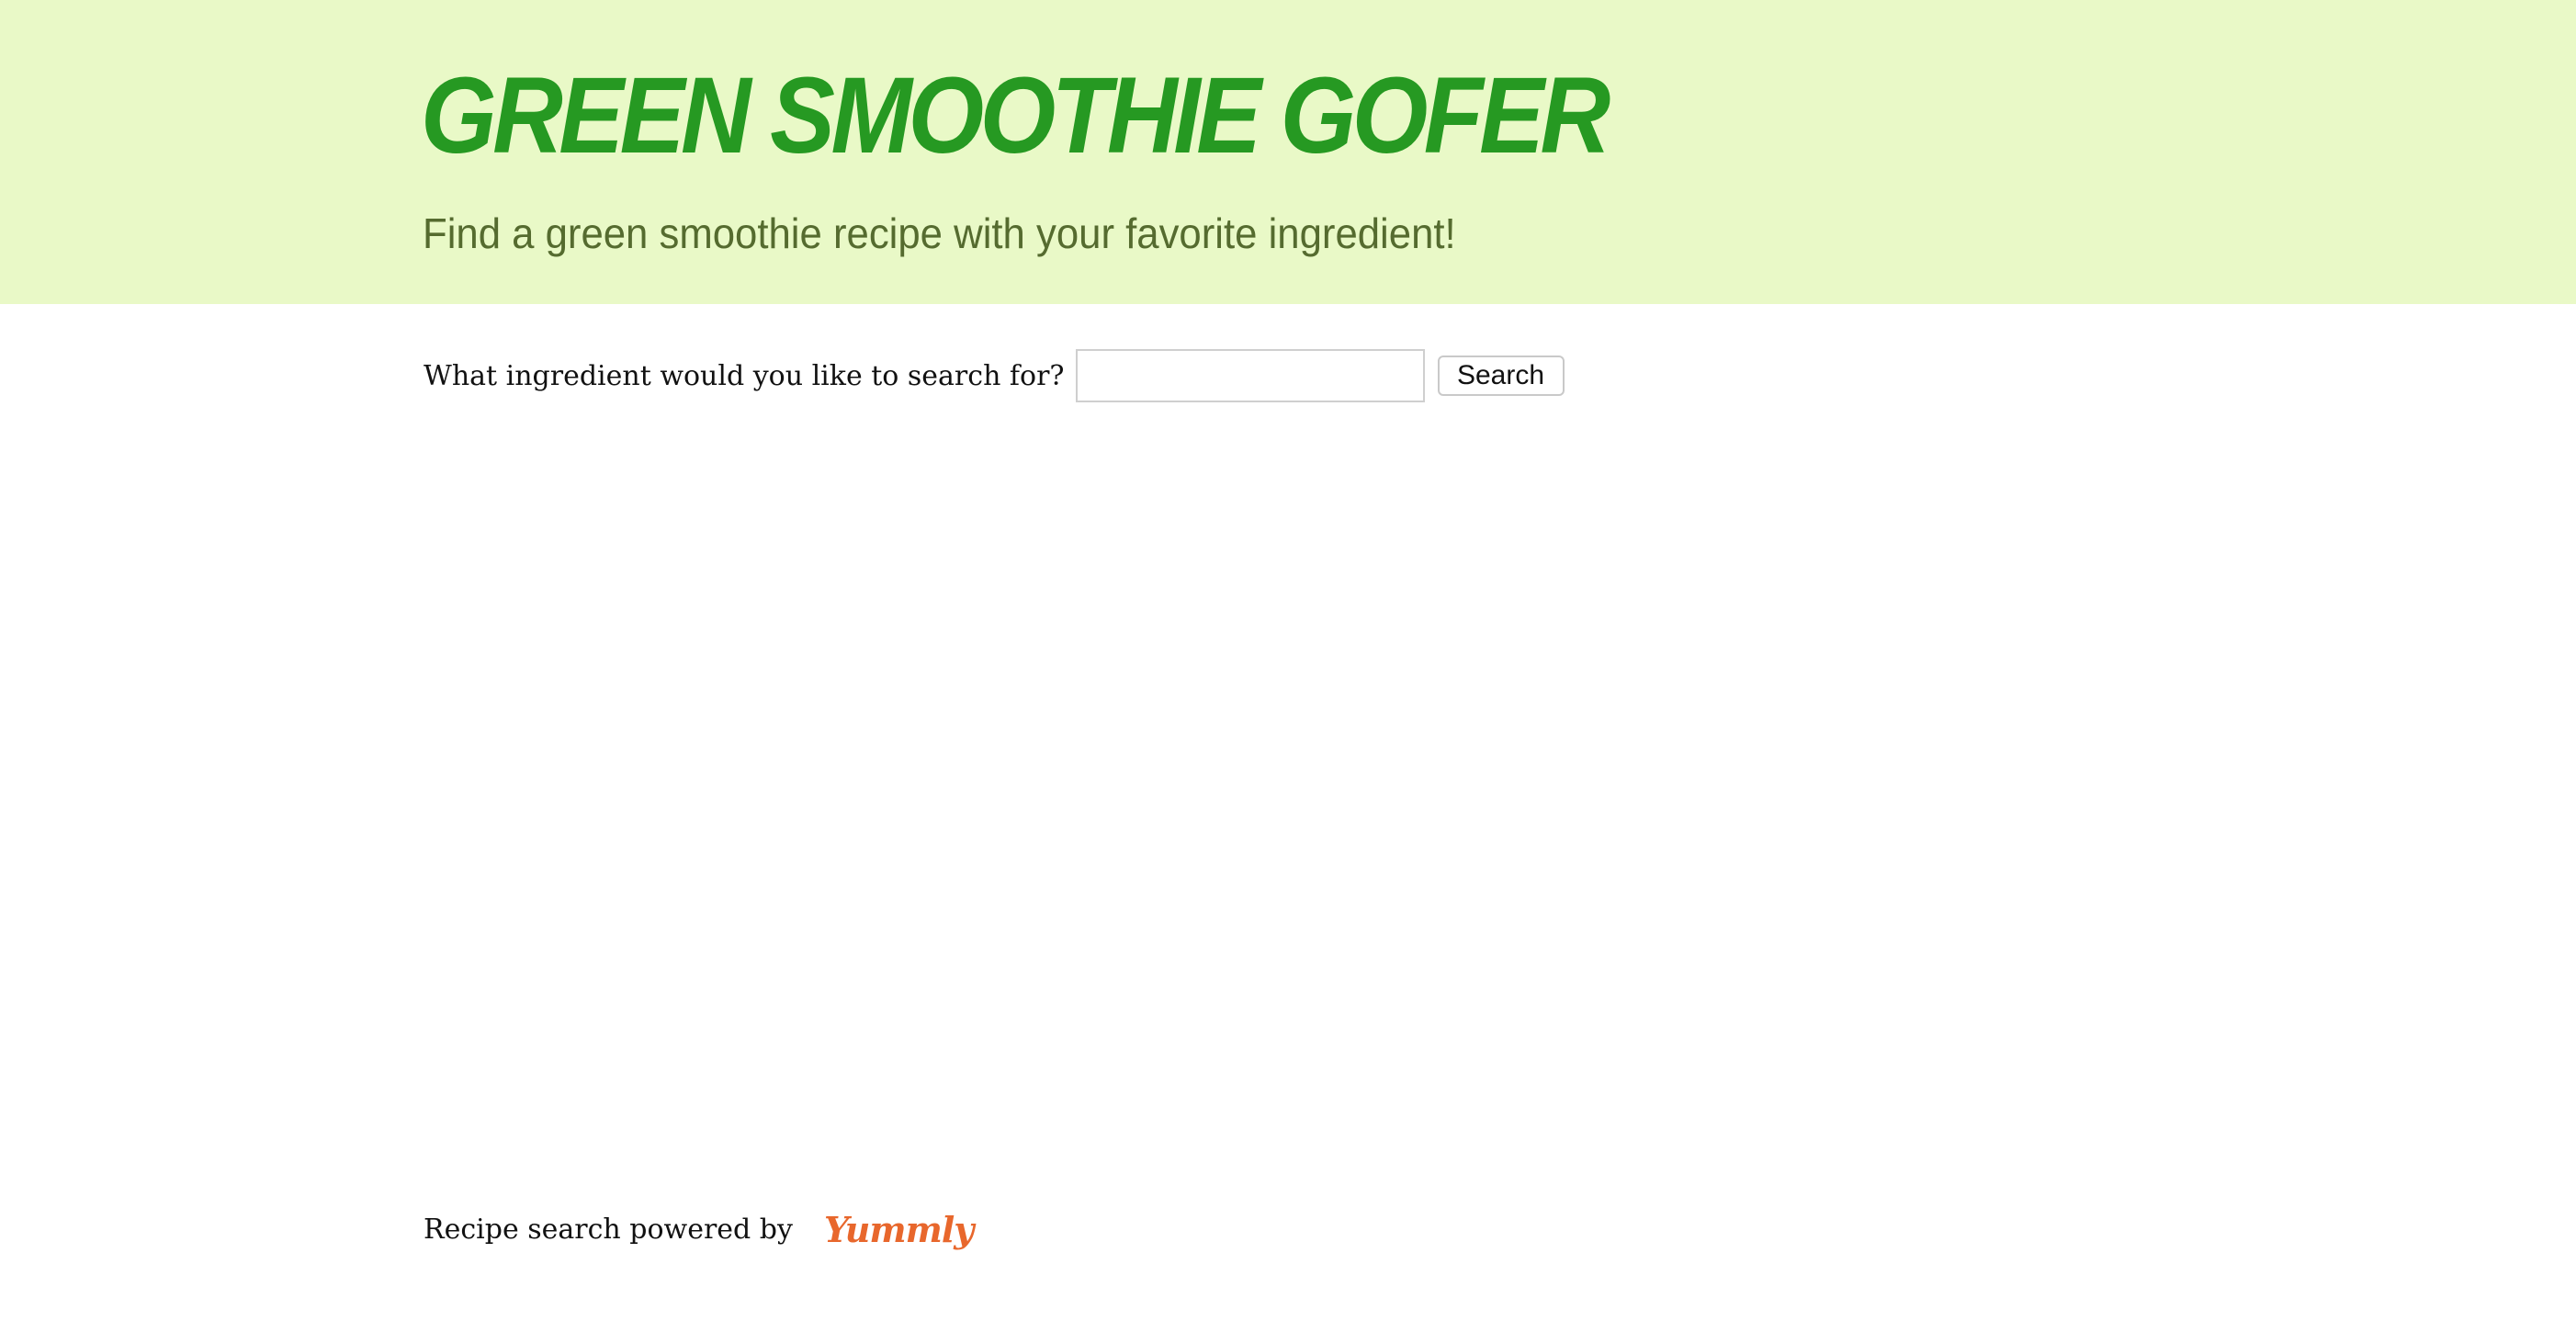 The width and height of the screenshot is (2576, 1332). I want to click on search-button: Search, so click(1501, 376).